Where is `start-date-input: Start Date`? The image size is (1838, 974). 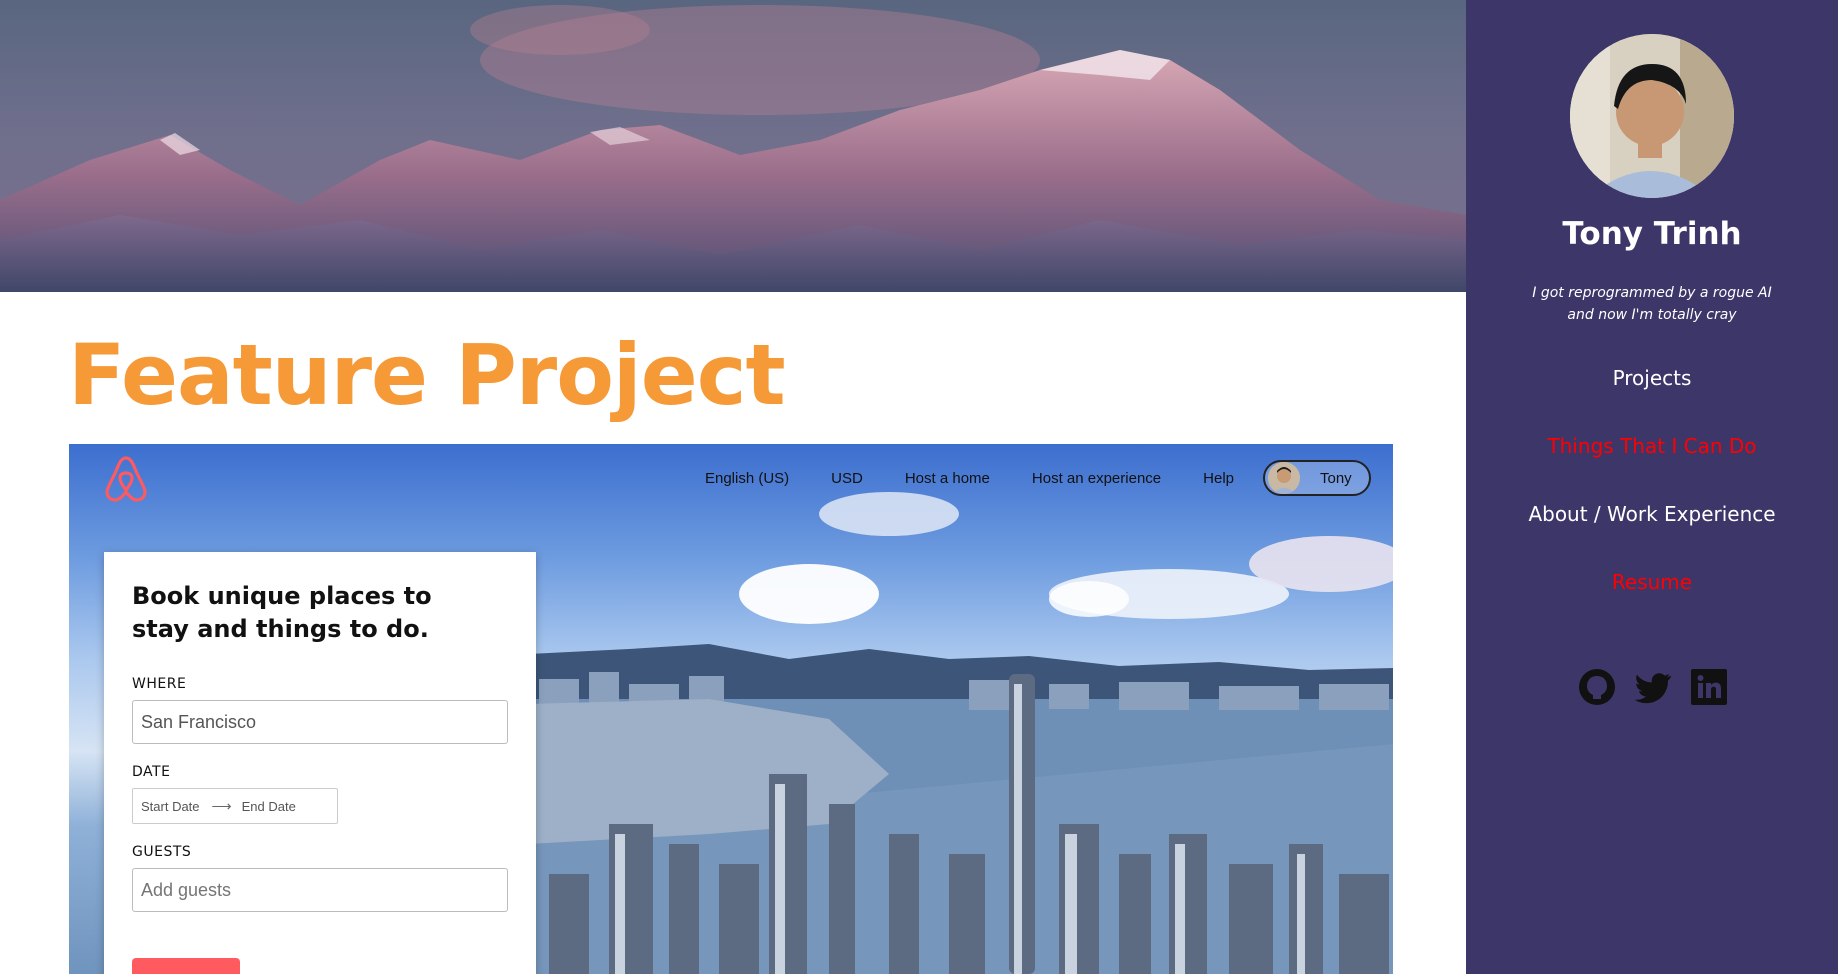 start-date-input: Start Date is located at coordinates (170, 806).